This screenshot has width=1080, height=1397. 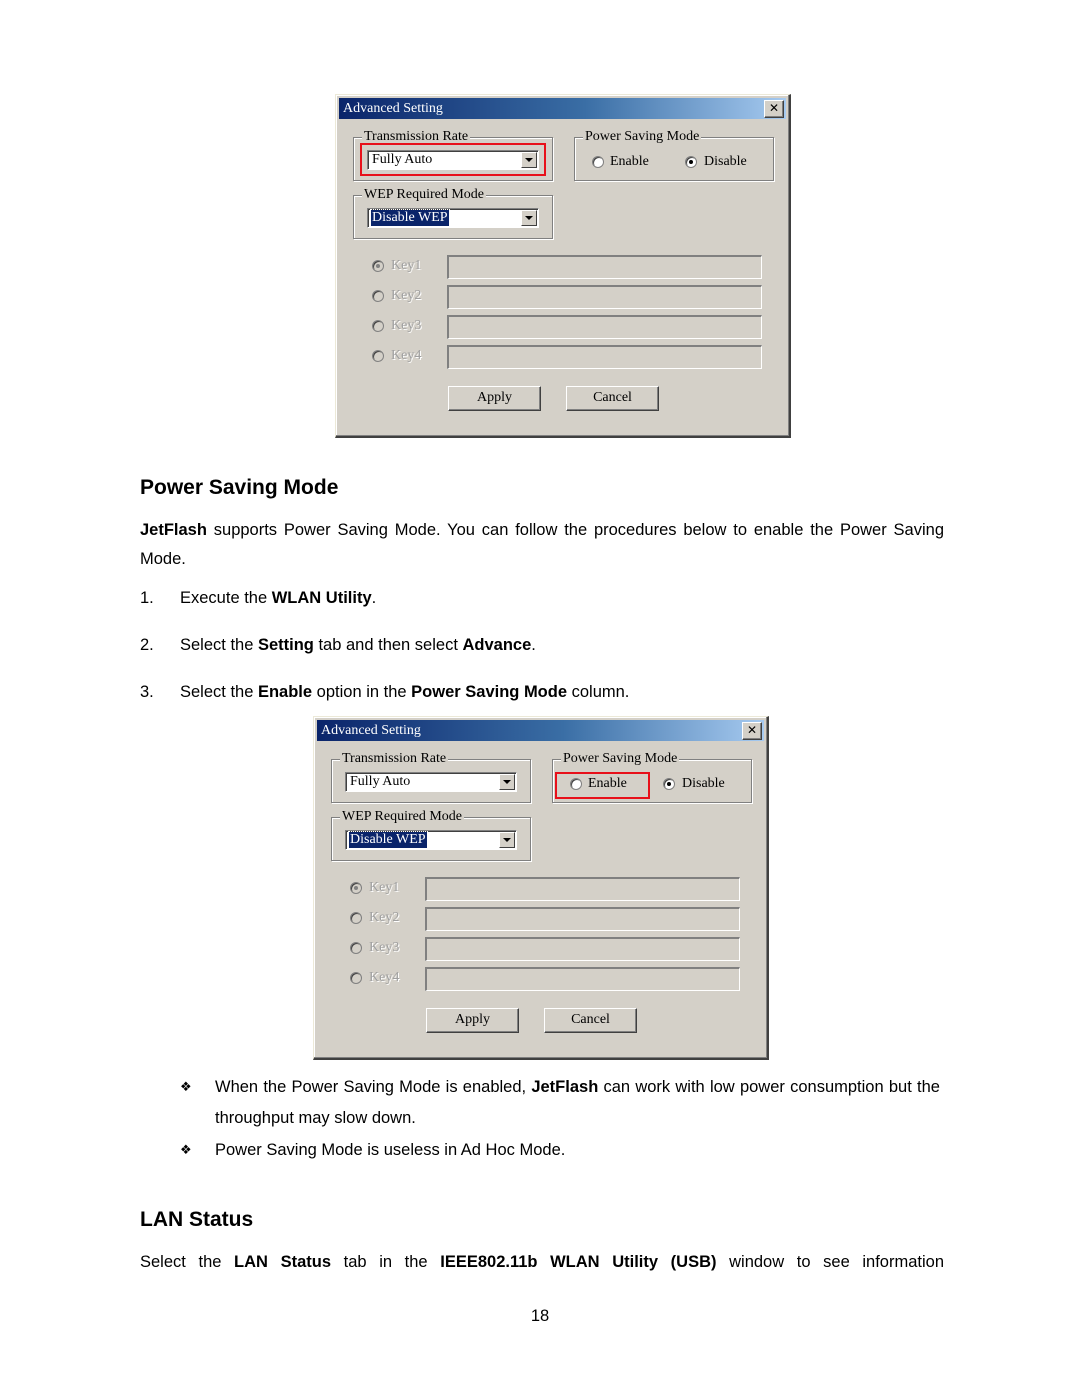 I want to click on section-heading-power-saving: Power Saving Mode, so click(x=239, y=487).